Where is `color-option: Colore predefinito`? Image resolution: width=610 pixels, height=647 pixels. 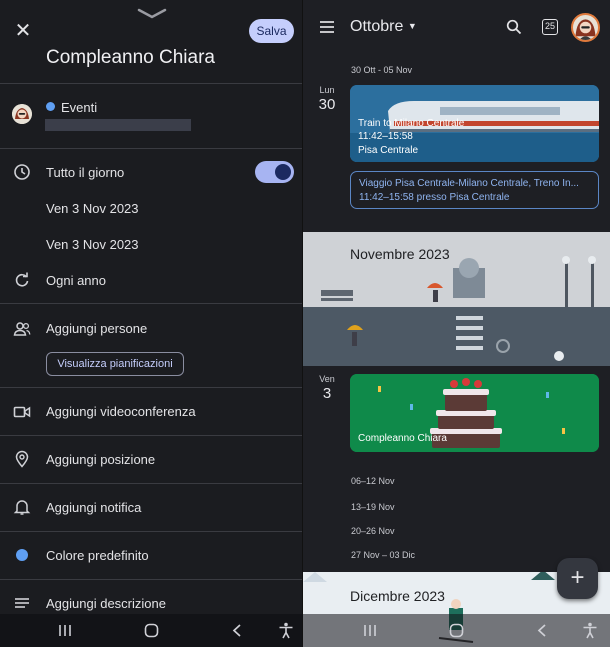 color-option: Colore predefinito is located at coordinates (97, 555).